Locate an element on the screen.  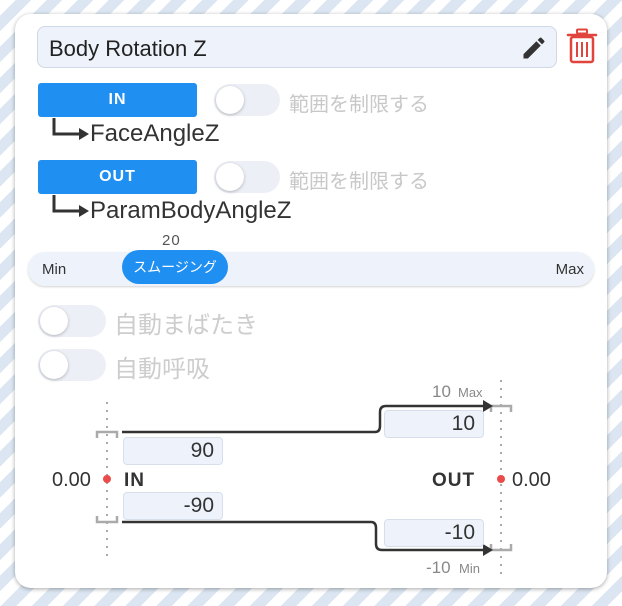
out-current-value: 0.00 is located at coordinates (531, 480).